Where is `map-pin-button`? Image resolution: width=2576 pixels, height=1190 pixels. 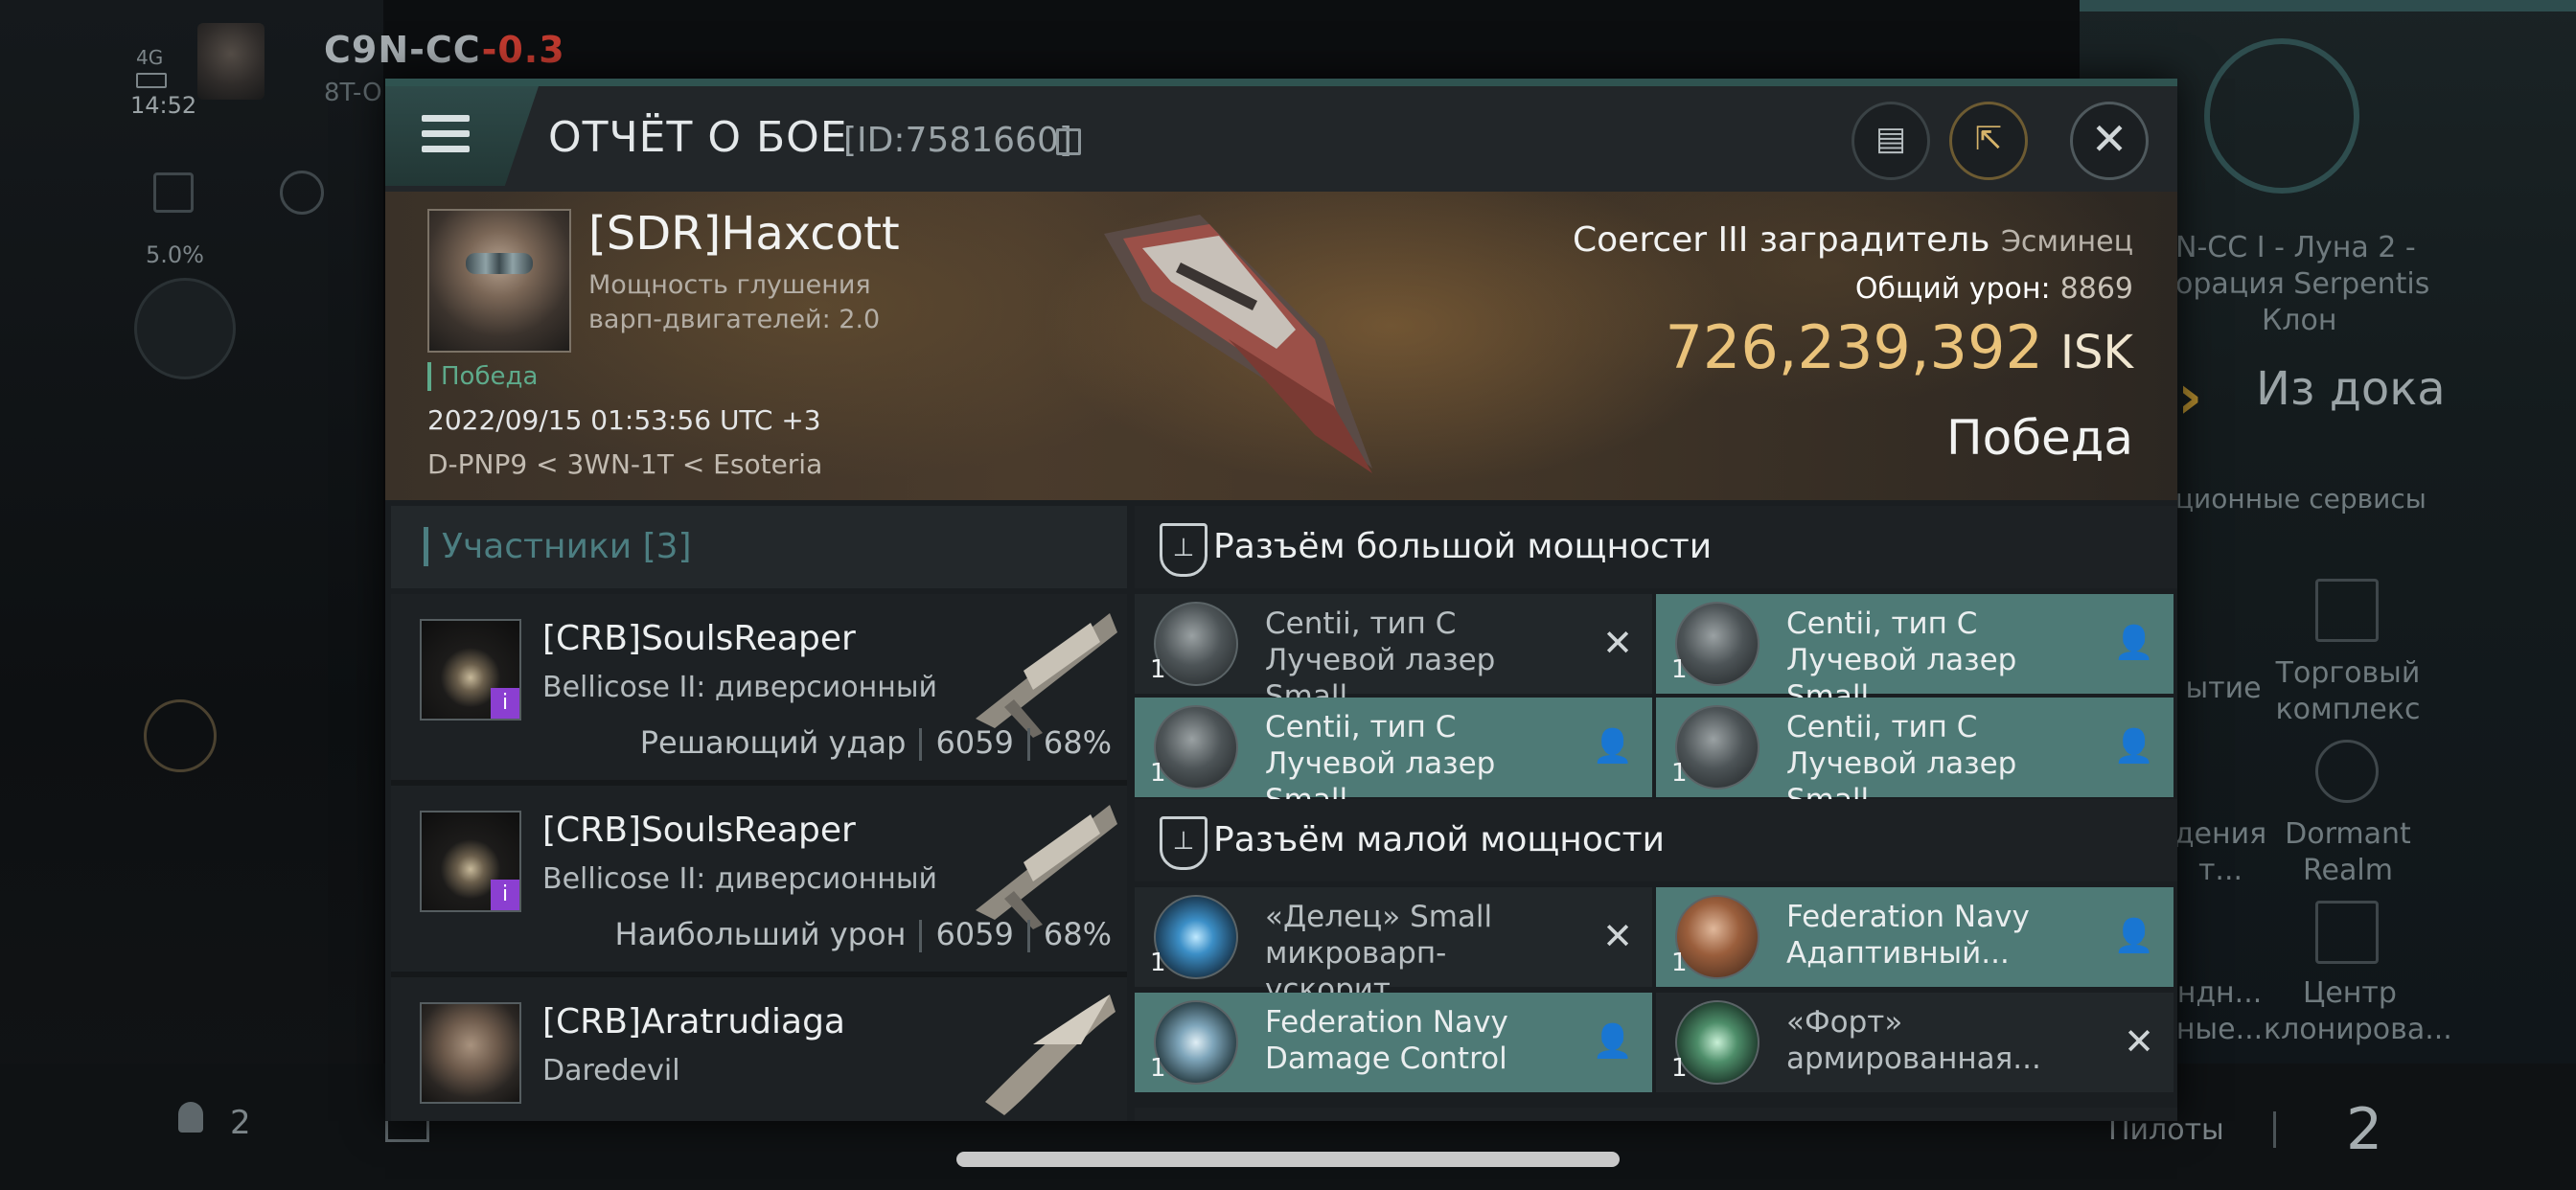 map-pin-button is located at coordinates (185, 328).